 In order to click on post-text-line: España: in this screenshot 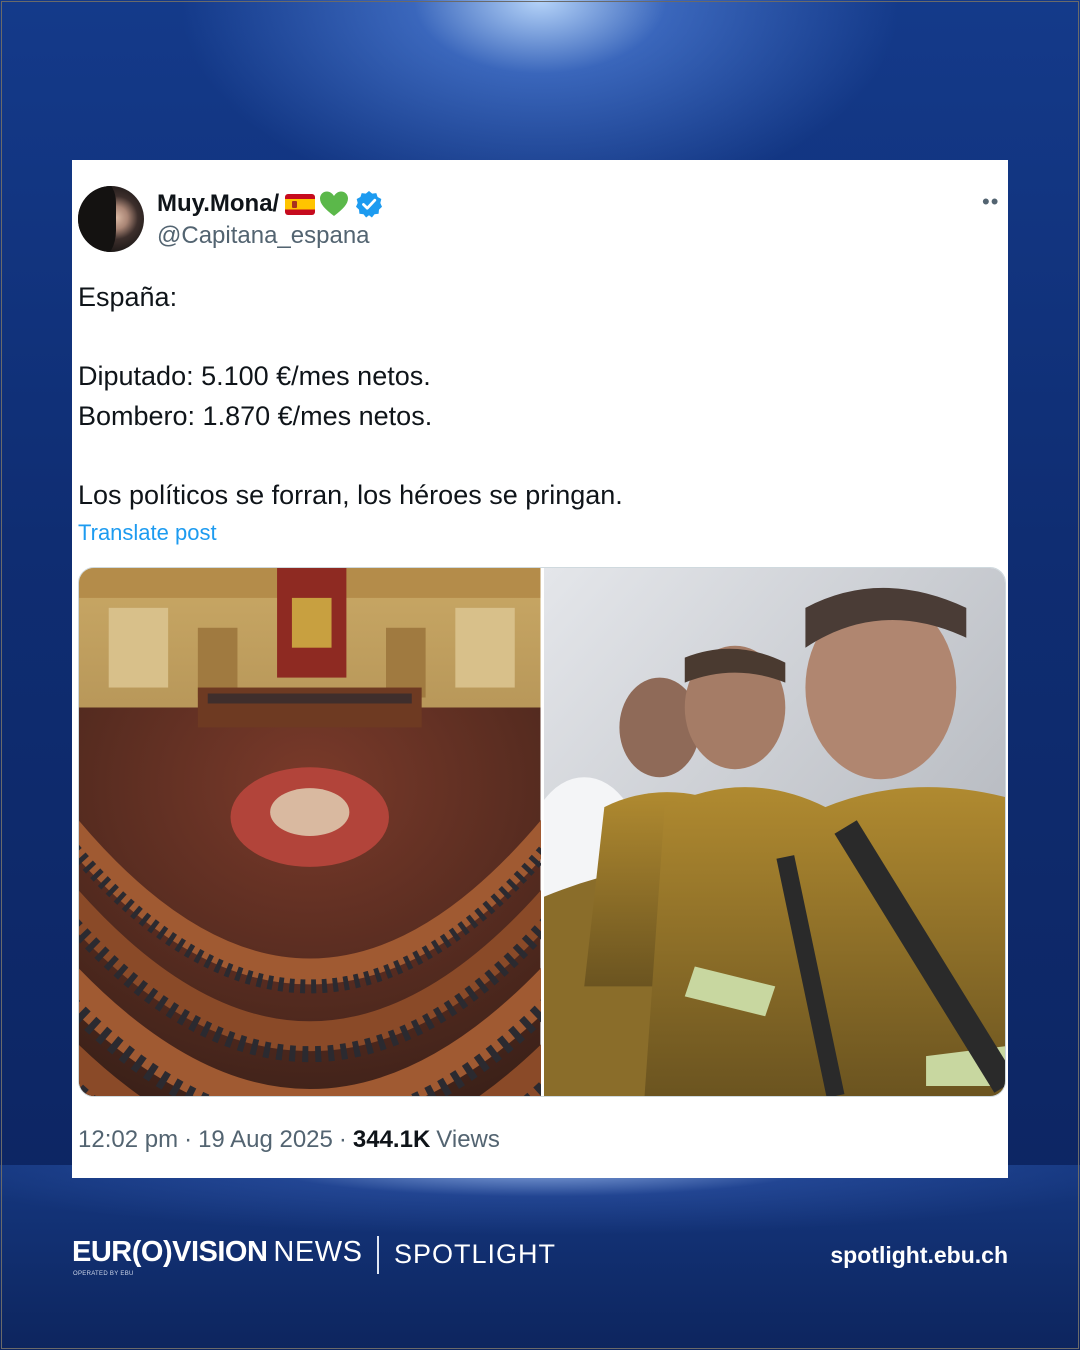, I will do `click(128, 297)`.